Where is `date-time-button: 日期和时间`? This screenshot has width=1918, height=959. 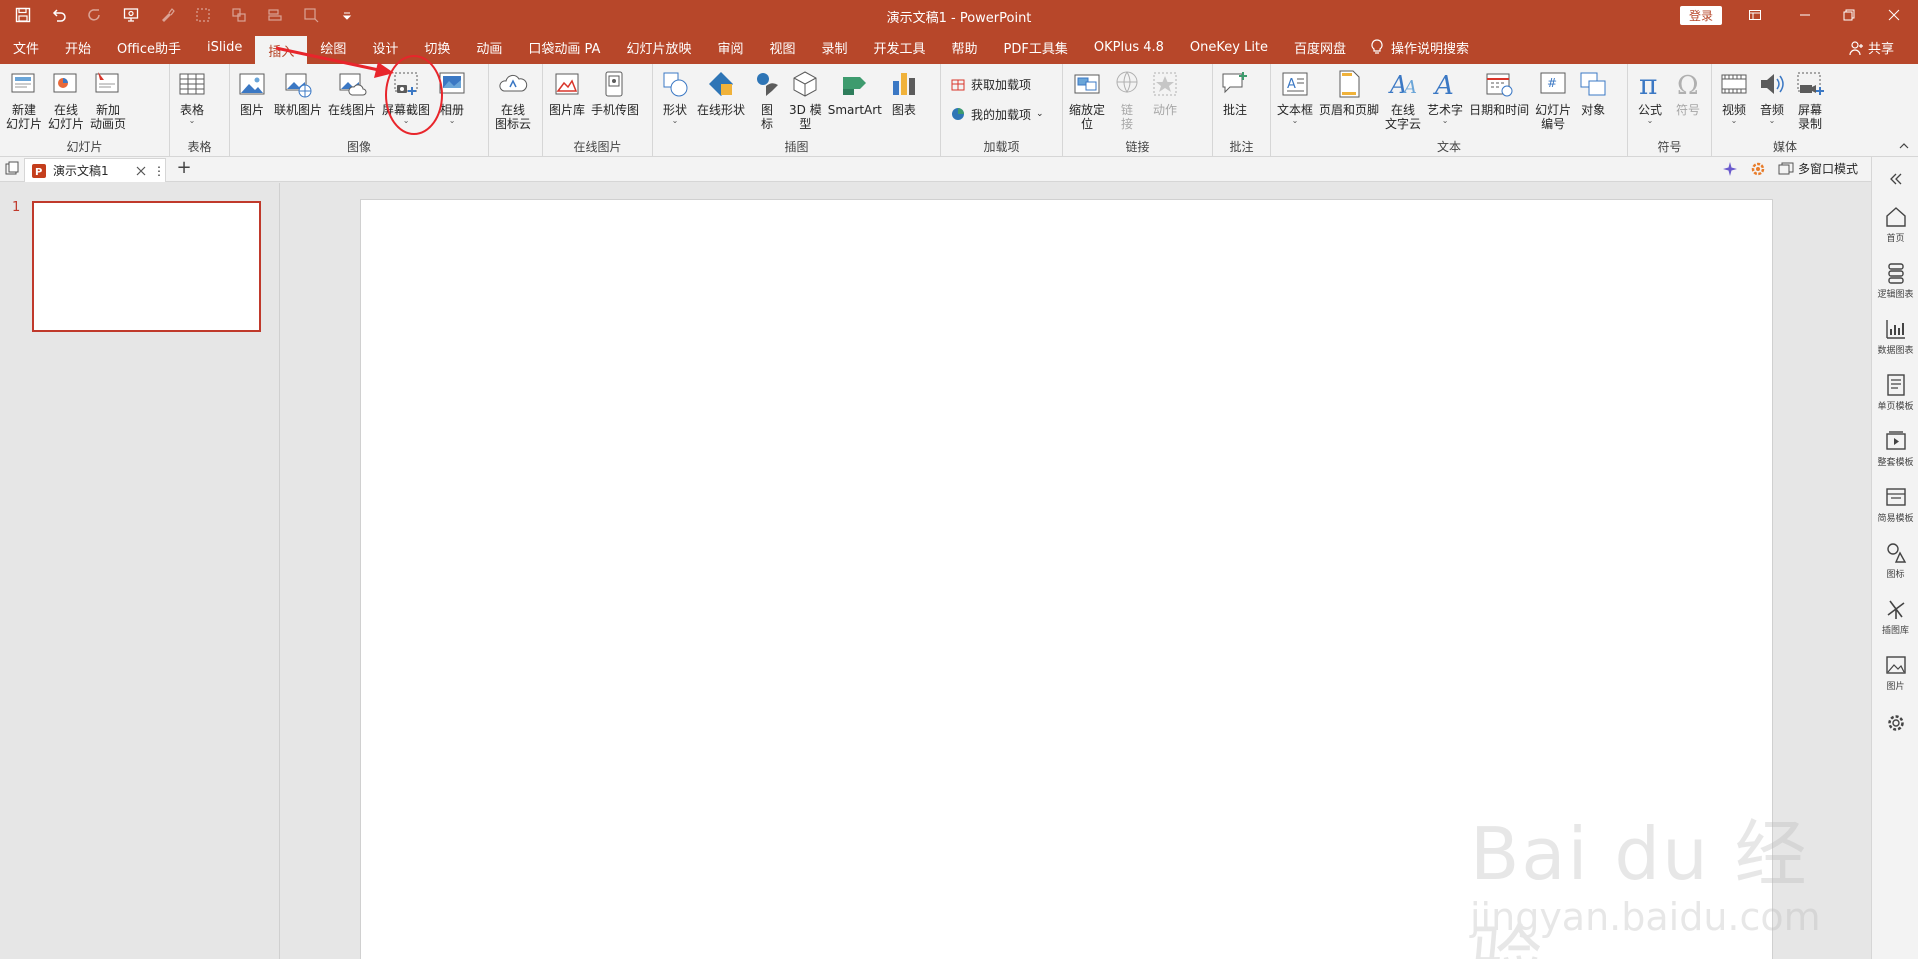
date-time-button: 日期和时间 is located at coordinates (1499, 91).